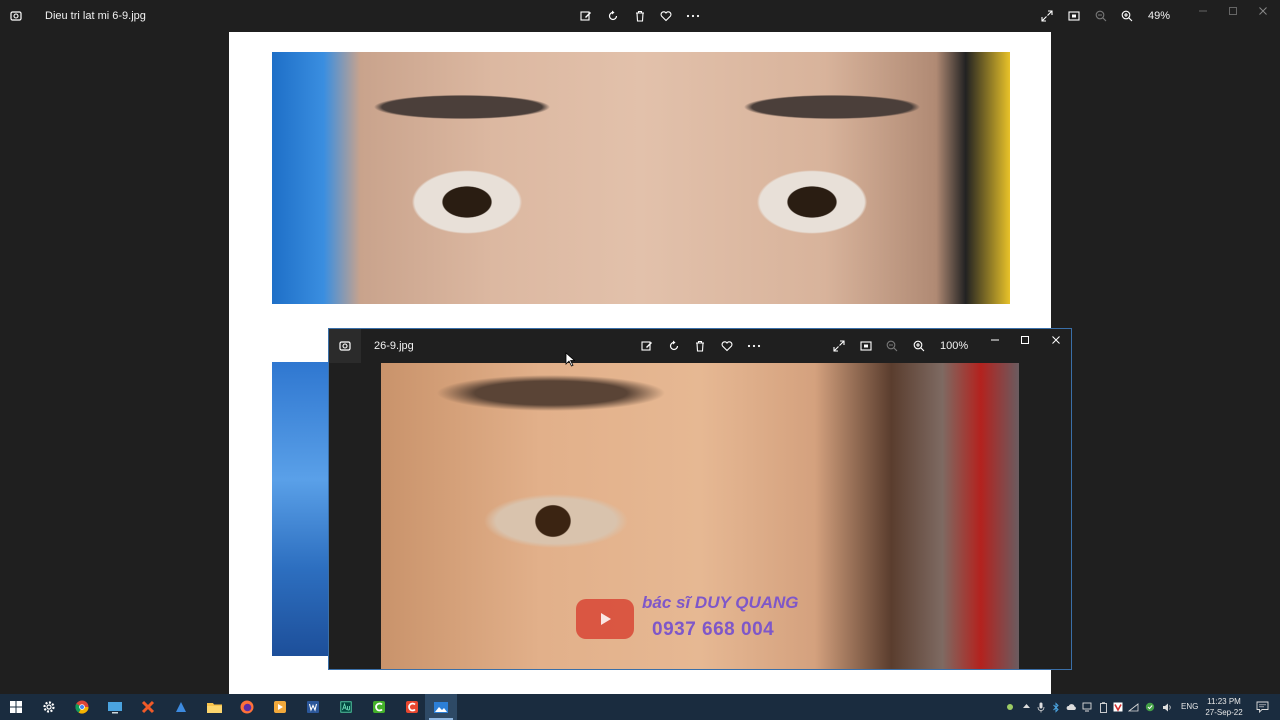 Image resolution: width=1280 pixels, height=720 pixels. Describe the element at coordinates (82, 707) in the screenshot. I see `taskbar-chrome` at that location.